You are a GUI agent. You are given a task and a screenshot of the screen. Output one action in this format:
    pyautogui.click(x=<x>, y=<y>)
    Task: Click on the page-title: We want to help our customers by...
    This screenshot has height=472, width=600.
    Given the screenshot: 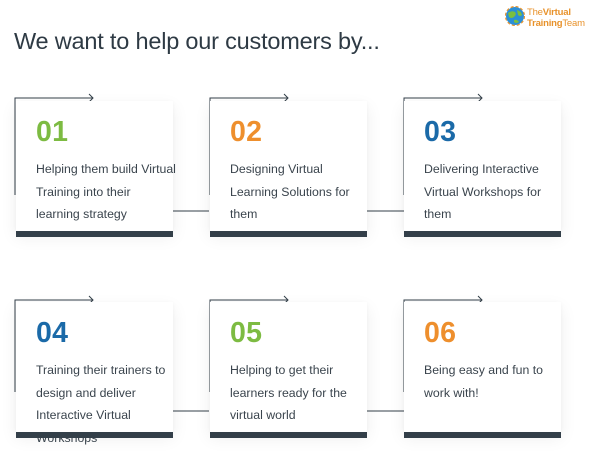 What is the action you would take?
    pyautogui.click(x=197, y=41)
    